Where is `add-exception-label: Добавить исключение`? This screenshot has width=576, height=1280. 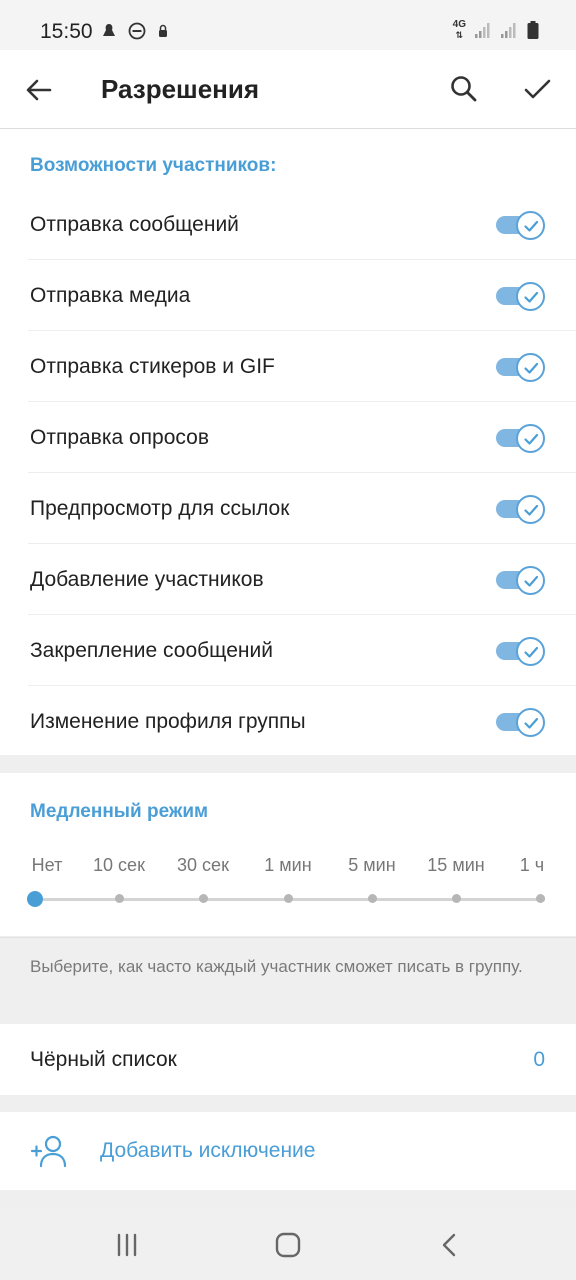
add-exception-label: Добавить исключение is located at coordinates (208, 1150).